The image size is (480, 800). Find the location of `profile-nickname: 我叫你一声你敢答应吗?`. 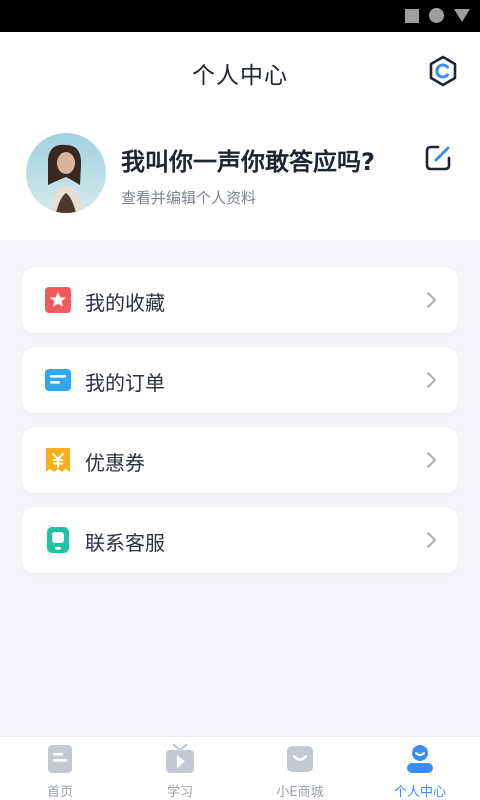

profile-nickname: 我叫你一声你敢答应吗? is located at coordinates (248, 162).